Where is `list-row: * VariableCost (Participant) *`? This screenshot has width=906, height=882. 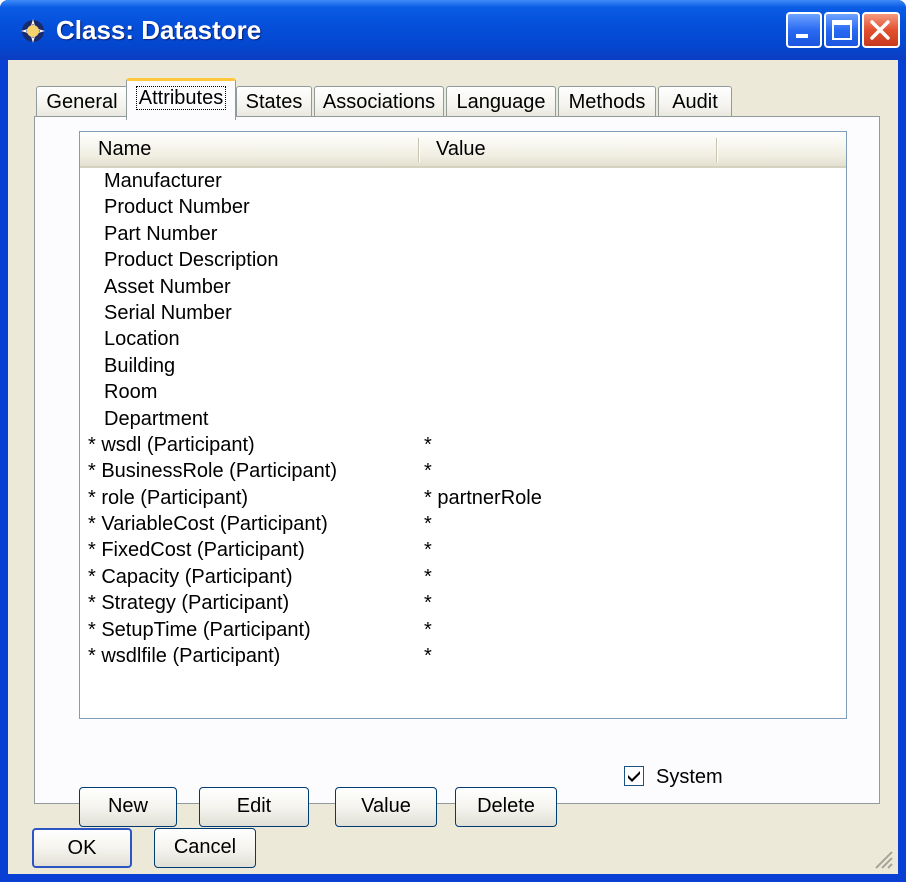
list-row: * VariableCost (Participant) * is located at coordinates (463, 524).